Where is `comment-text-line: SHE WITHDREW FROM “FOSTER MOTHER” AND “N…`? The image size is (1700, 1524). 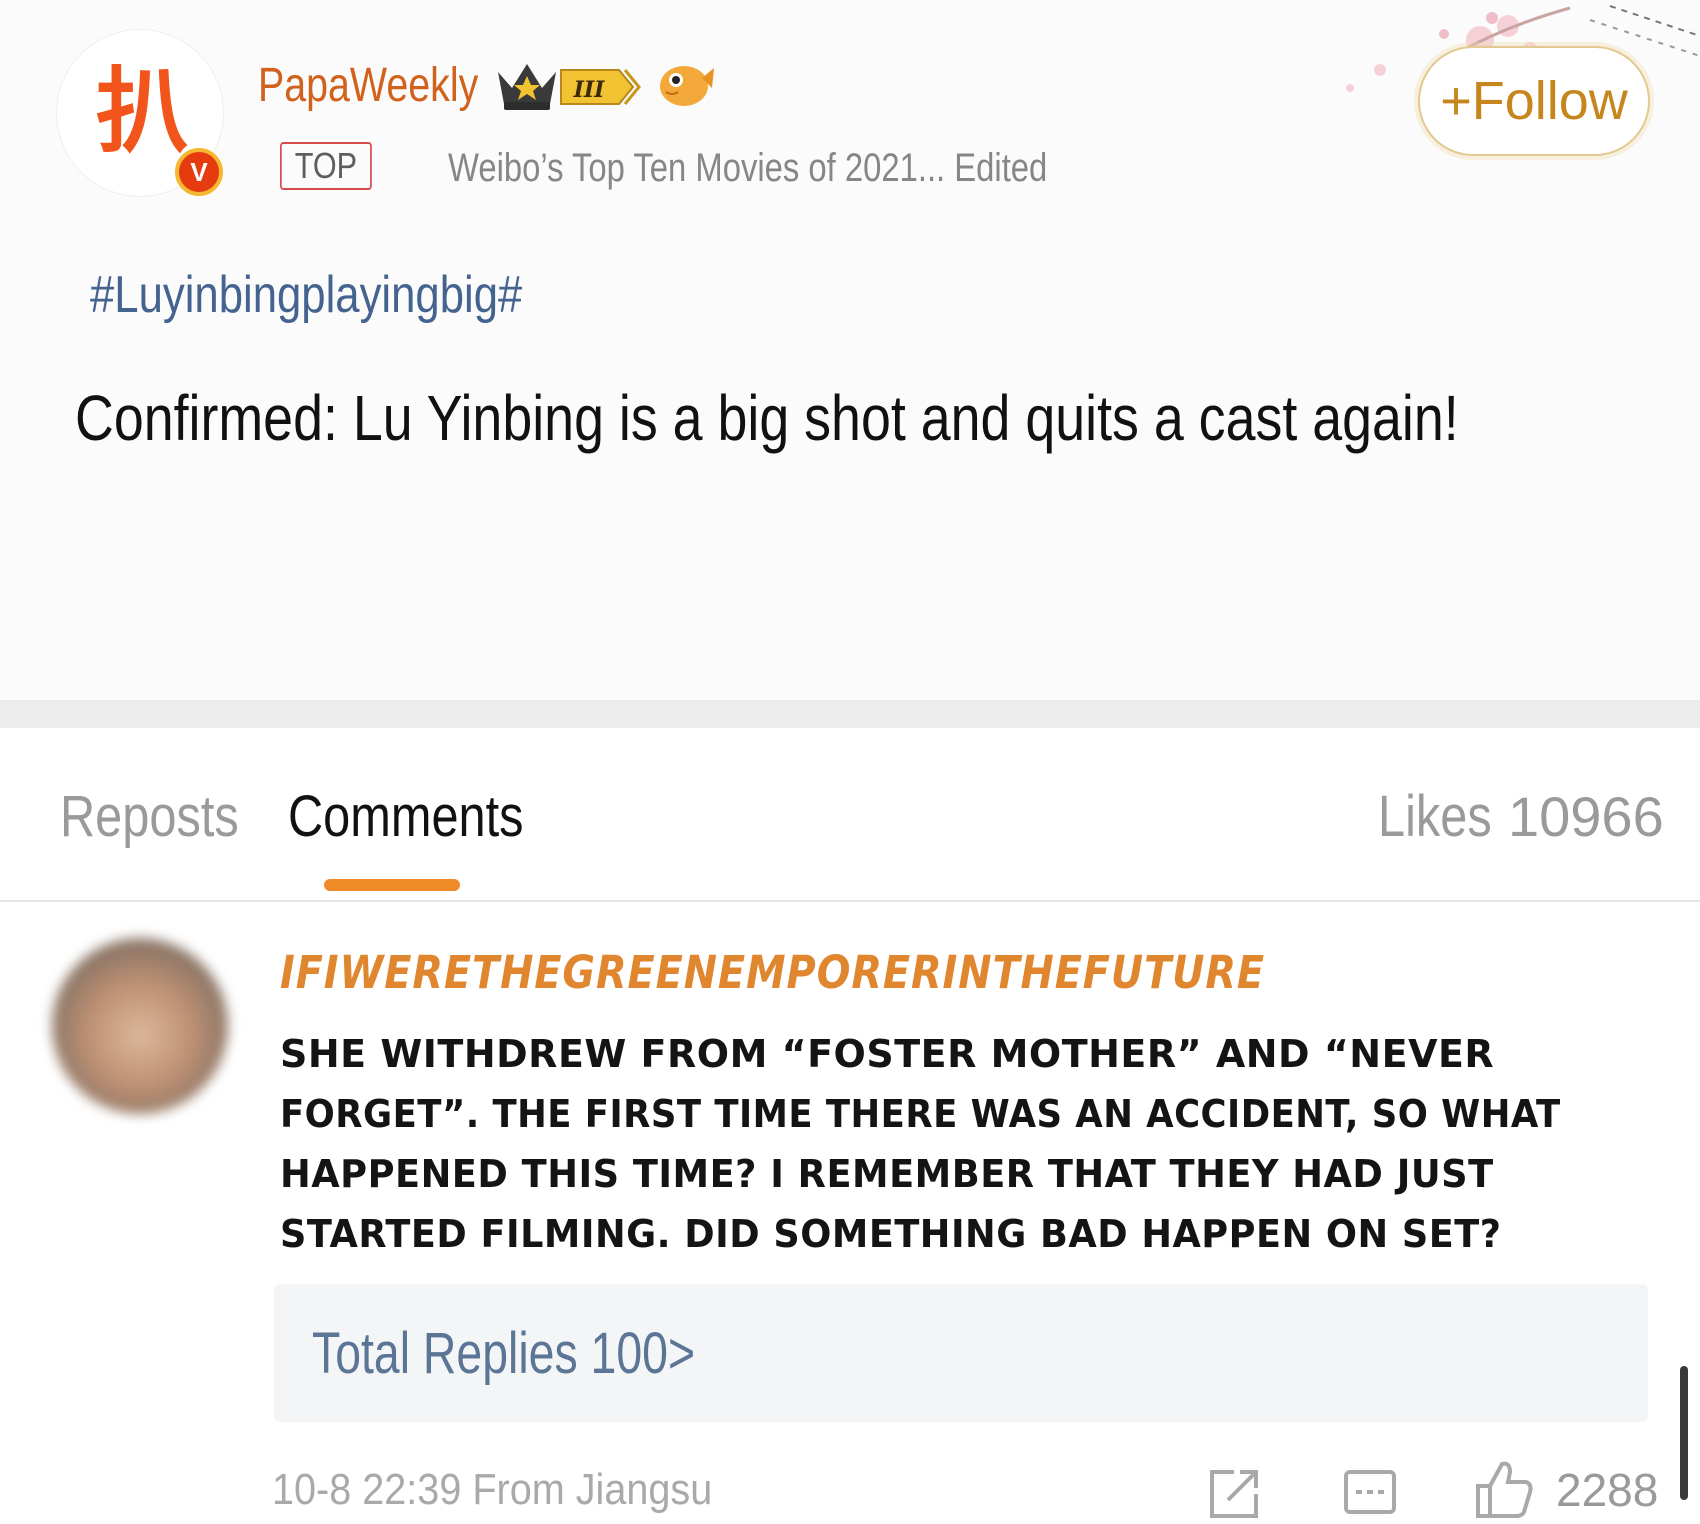
comment-text-line: SHE WITHDREW FROM “FOSTER MOTHER” AND “N… is located at coordinates (887, 1054).